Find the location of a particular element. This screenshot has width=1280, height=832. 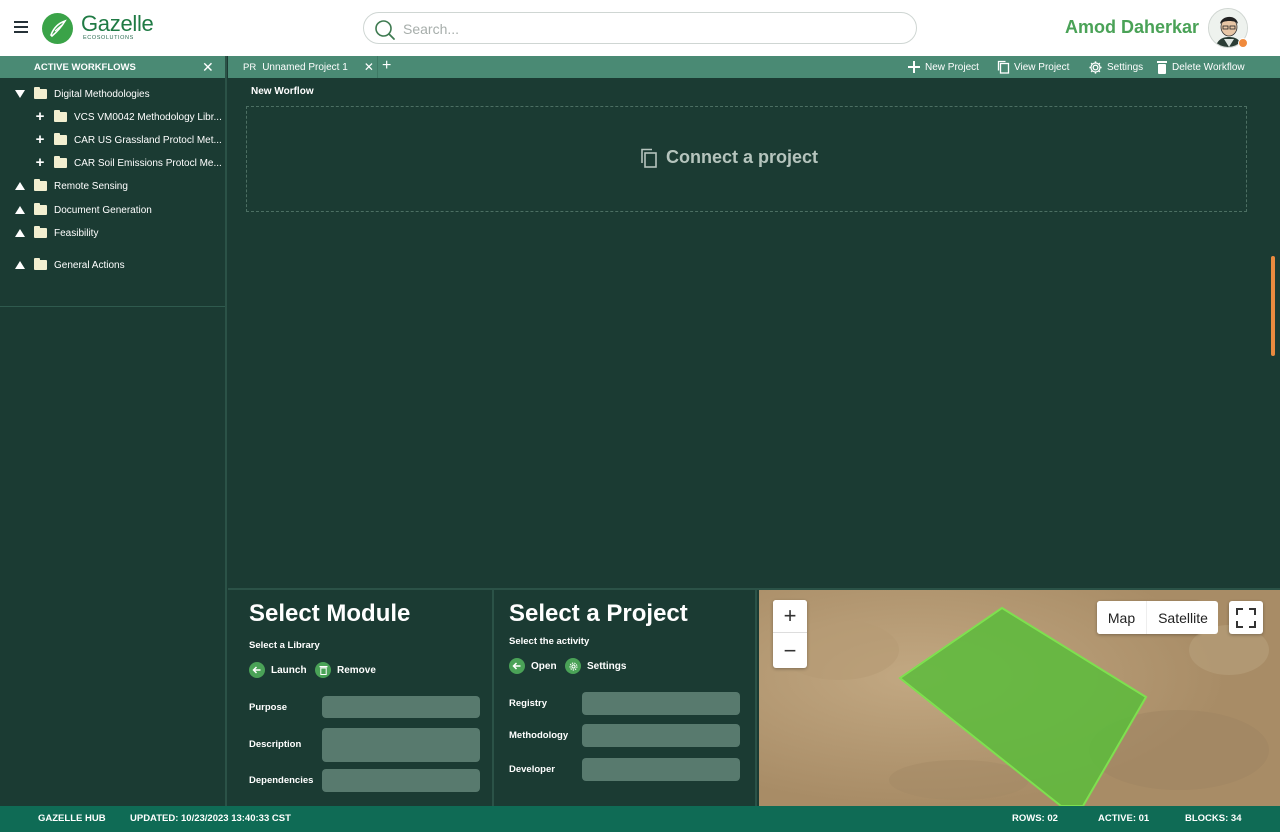

app-header: Gazelle ECOSOLUTIONS Amod Daherkar is located at coordinates (640, 28).